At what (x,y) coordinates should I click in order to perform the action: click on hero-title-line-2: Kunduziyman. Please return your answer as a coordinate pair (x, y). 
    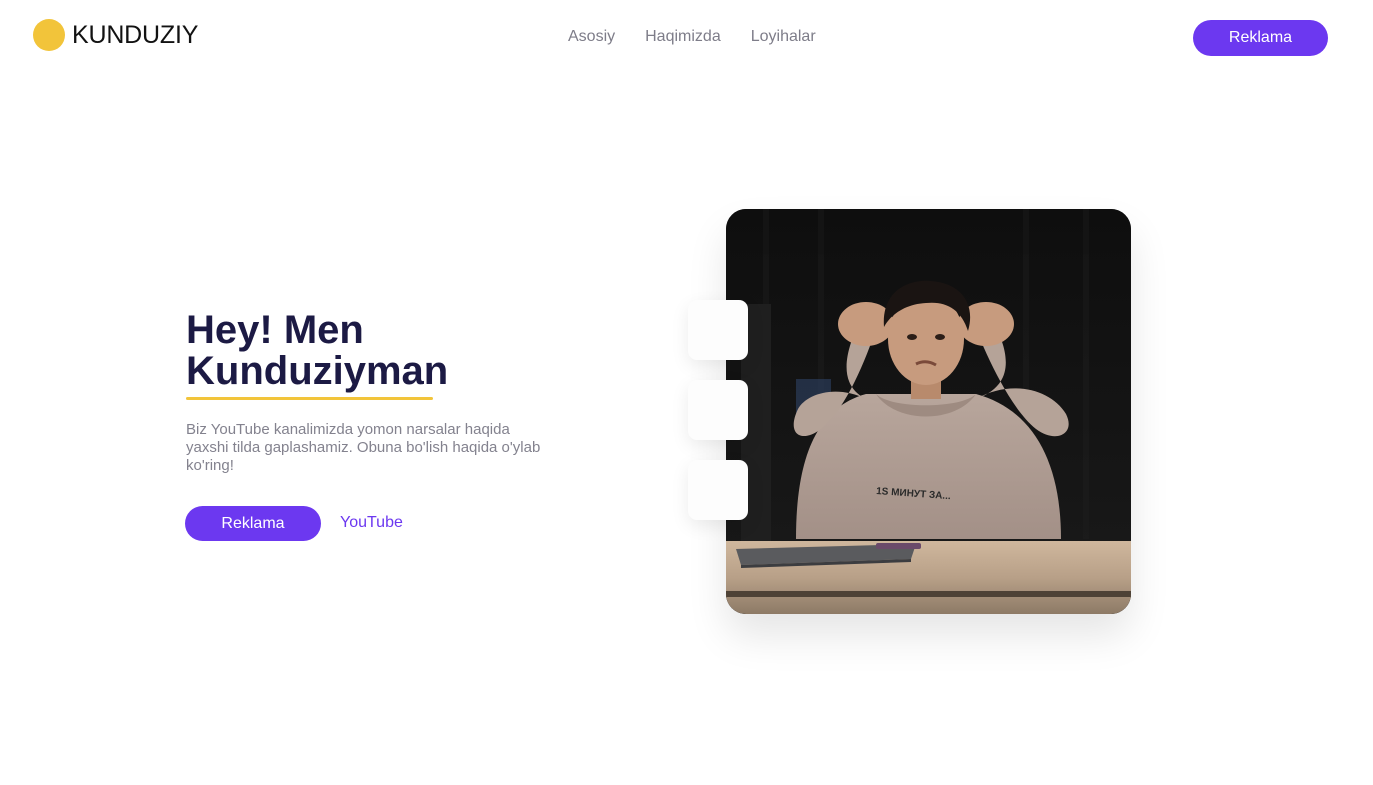
    Looking at the image, I should click on (317, 371).